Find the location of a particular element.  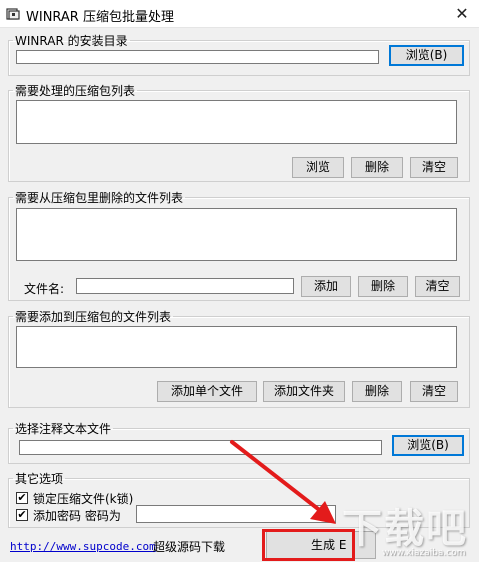

watermark-logo: 下载吧 is located at coordinates (405, 529).